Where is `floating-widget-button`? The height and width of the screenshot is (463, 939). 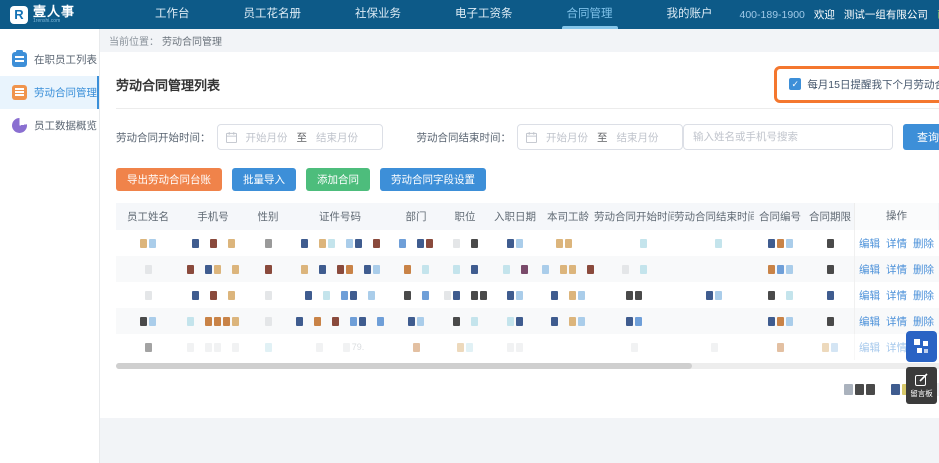
floating-widget-button is located at coordinates (921, 346).